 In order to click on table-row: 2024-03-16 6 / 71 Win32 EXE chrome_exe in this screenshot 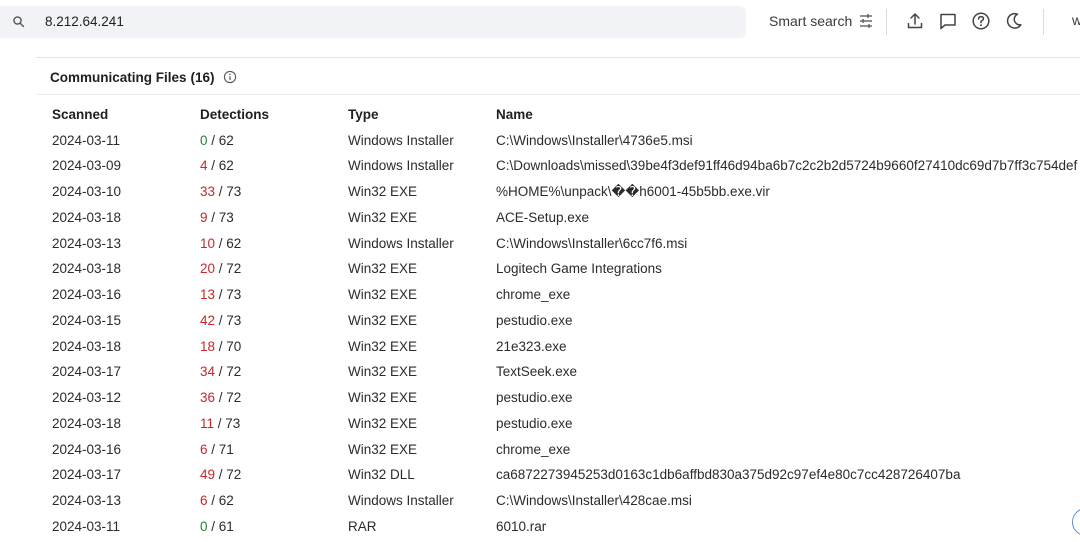, I will do `click(540, 453)`.